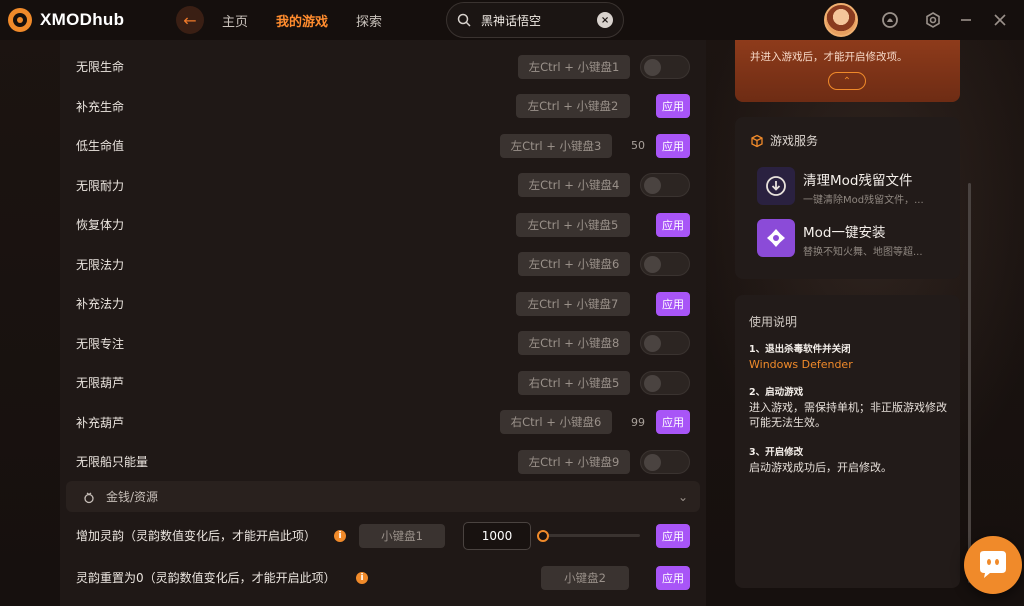 The image size is (1024, 606). What do you see at coordinates (82, 19) in the screenshot?
I see `brand-name: XMODhub` at bounding box center [82, 19].